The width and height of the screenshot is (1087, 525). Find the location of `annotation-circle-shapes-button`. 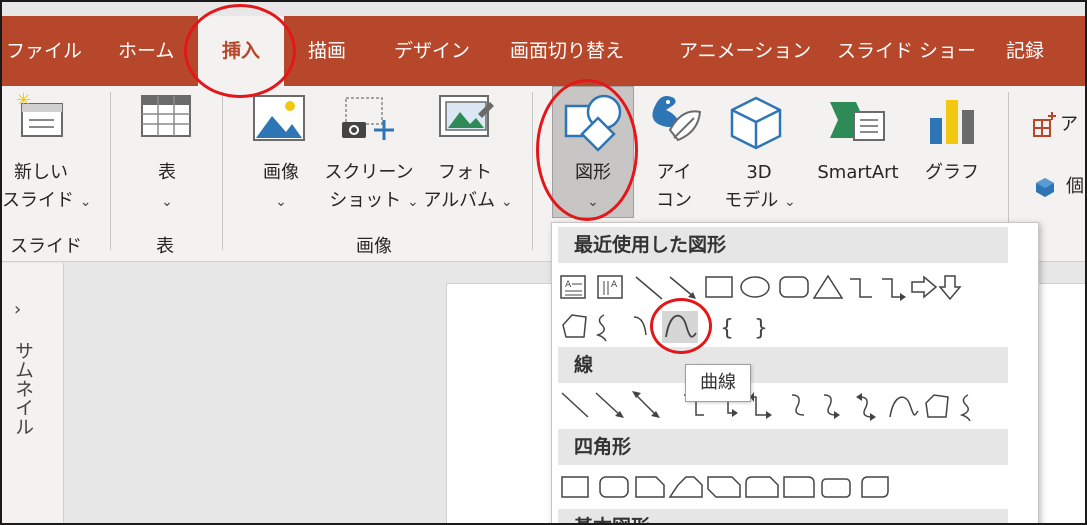

annotation-circle-shapes-button is located at coordinates (587, 150).